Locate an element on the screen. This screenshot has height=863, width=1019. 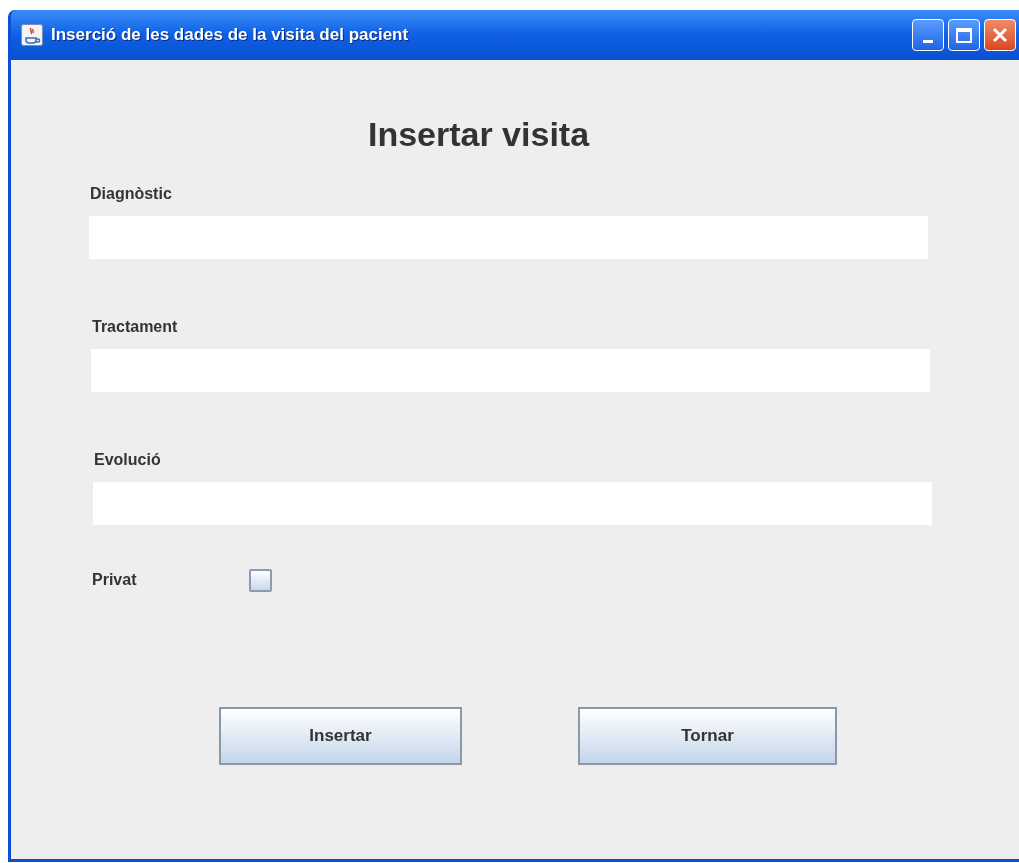
java-cup-icon is located at coordinates (32, 35).